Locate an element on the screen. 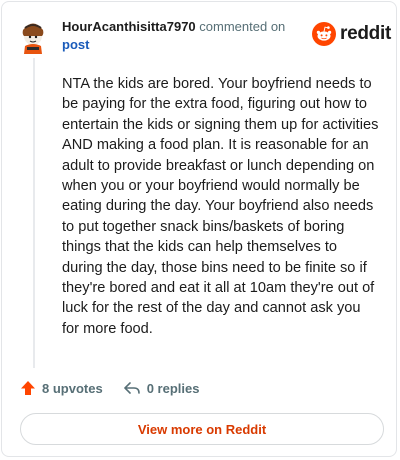 Image resolution: width=400 pixels, height=460 pixels. reply-button: 0 replies is located at coordinates (161, 388).